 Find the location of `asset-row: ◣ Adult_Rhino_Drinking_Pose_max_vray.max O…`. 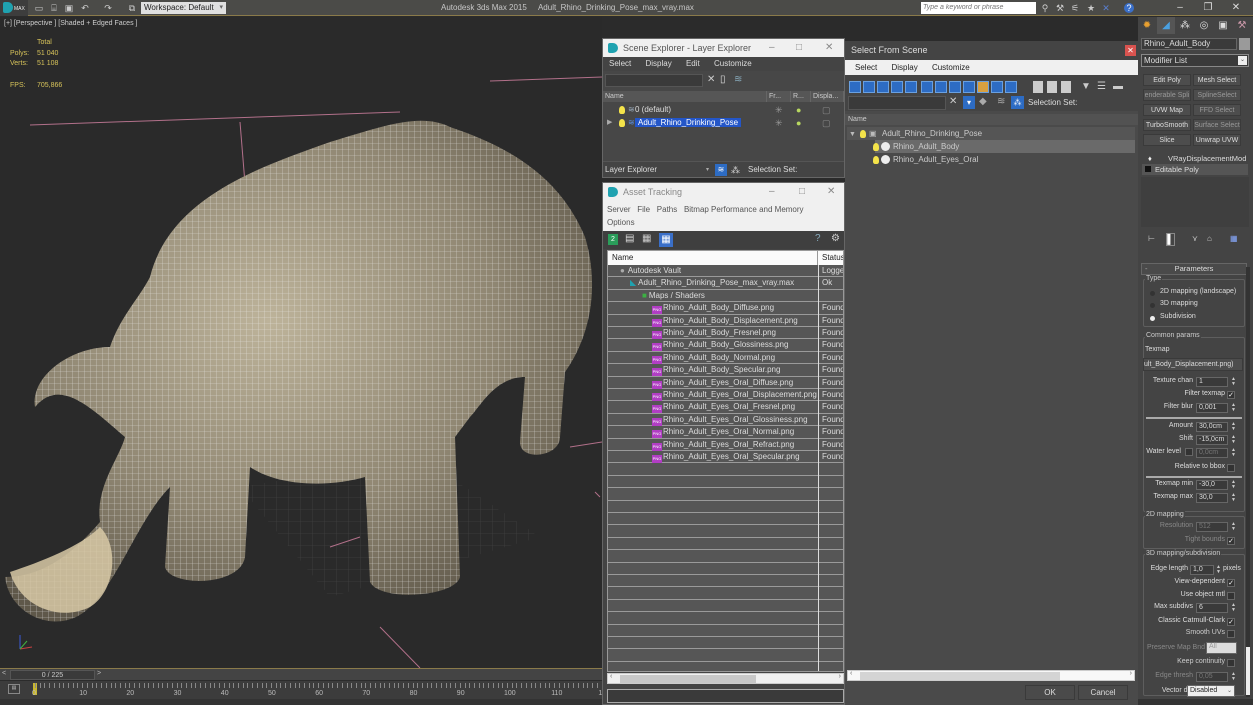

asset-row: ◣ Adult_Rhino_Drinking_Pose_max_vray.max O… is located at coordinates (725, 283).